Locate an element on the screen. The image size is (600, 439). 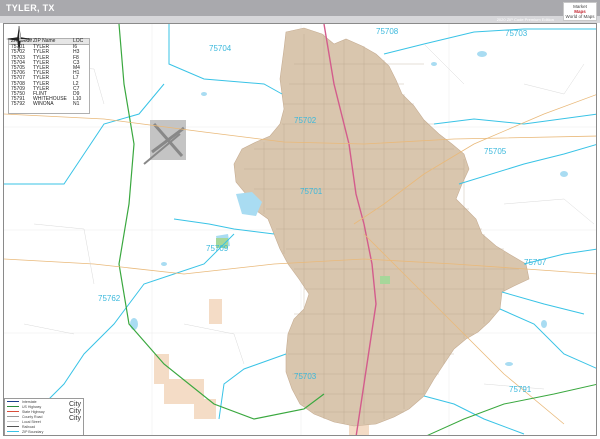
legend-label: Local Street is located at coordinates (31, 421).